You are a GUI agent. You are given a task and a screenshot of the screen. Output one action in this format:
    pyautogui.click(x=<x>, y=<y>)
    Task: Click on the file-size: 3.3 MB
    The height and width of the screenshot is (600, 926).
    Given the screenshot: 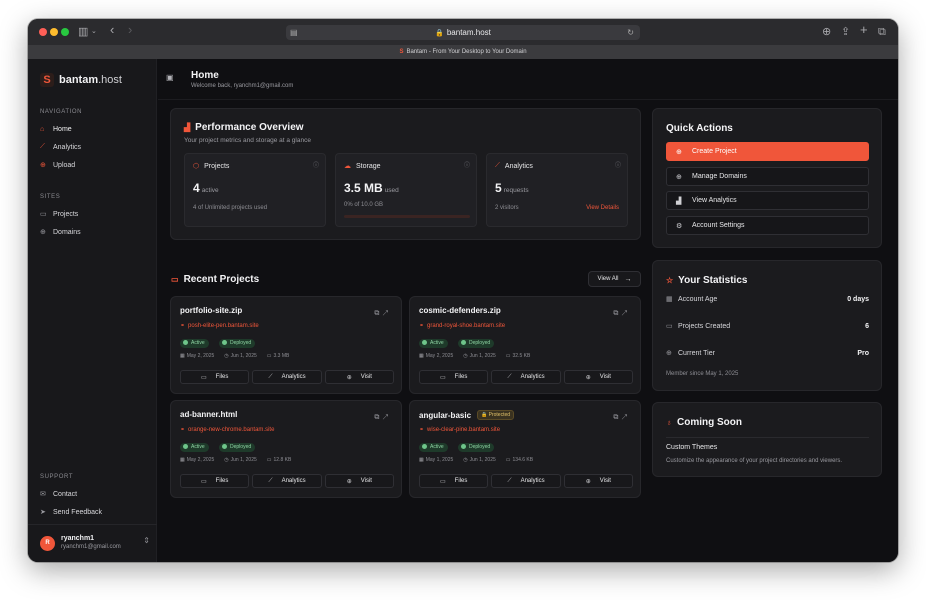 What is the action you would take?
    pyautogui.click(x=281, y=356)
    